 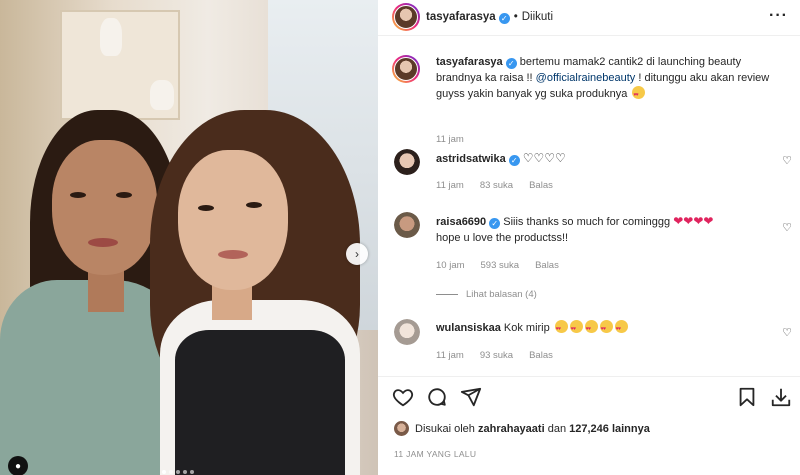 I want to click on comment-body-line2: hope u love the productss!!, so click(x=502, y=238).